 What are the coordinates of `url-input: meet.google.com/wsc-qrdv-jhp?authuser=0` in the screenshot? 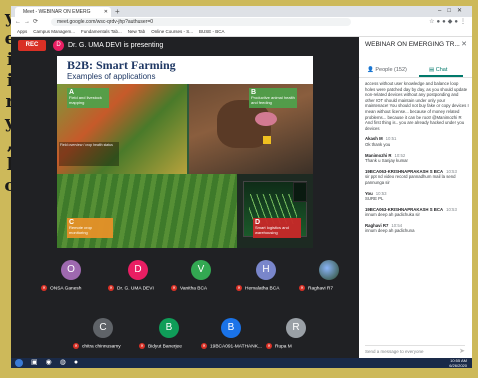 It's located at (201, 22).